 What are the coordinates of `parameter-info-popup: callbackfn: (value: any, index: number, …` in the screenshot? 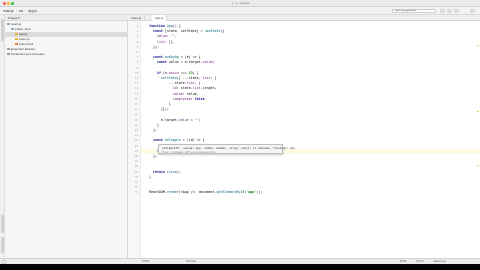 It's located at (226, 149).